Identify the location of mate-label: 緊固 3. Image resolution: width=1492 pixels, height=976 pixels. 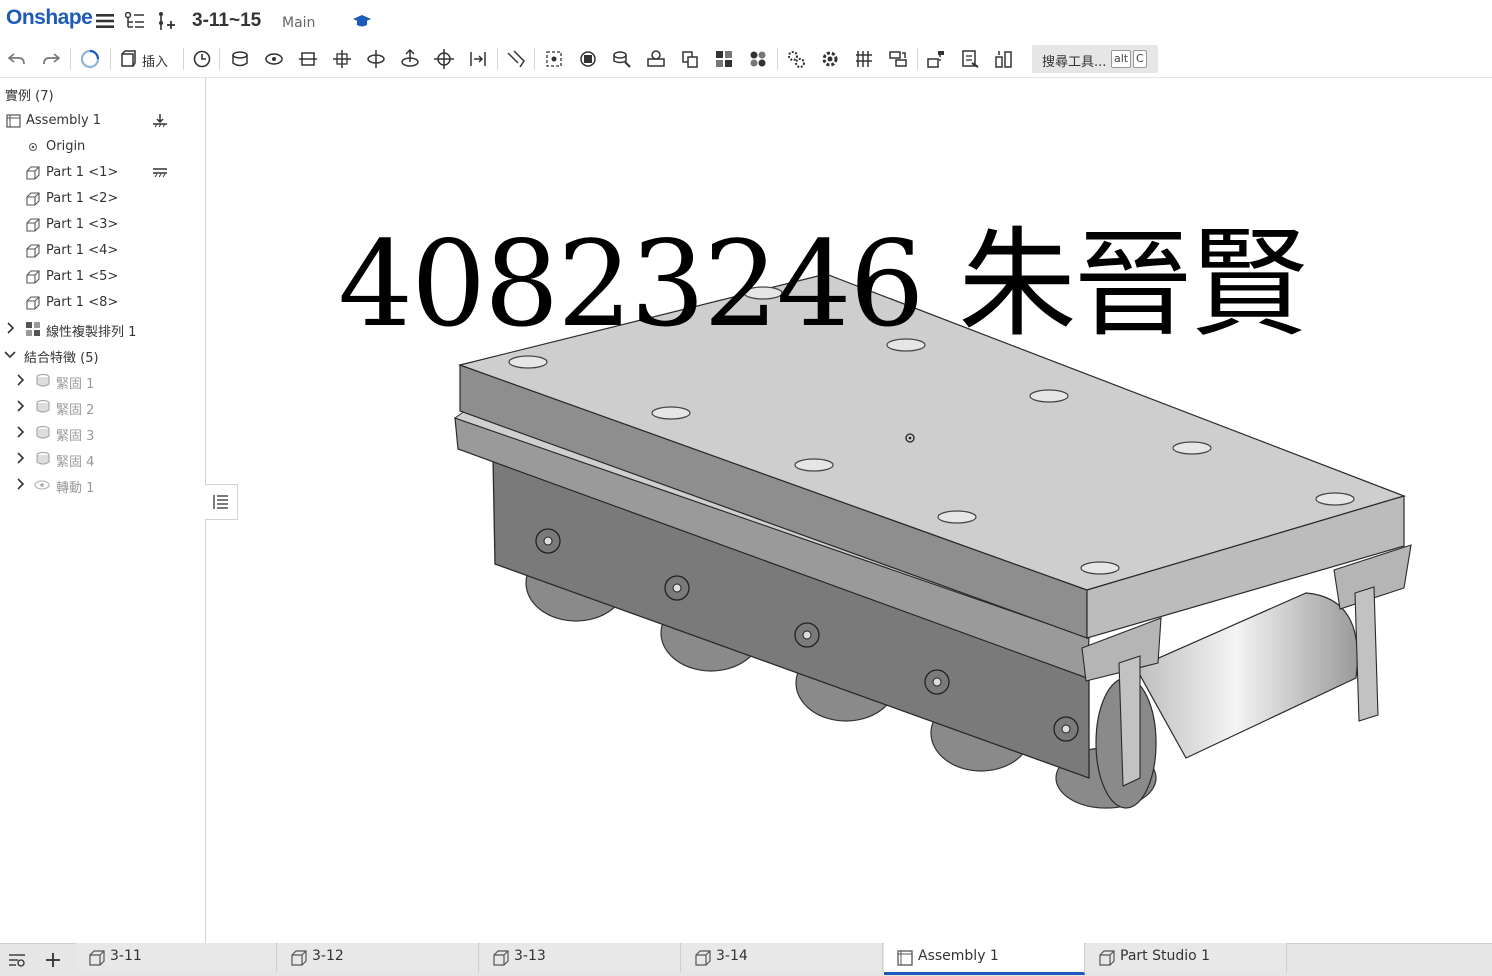
(75, 436).